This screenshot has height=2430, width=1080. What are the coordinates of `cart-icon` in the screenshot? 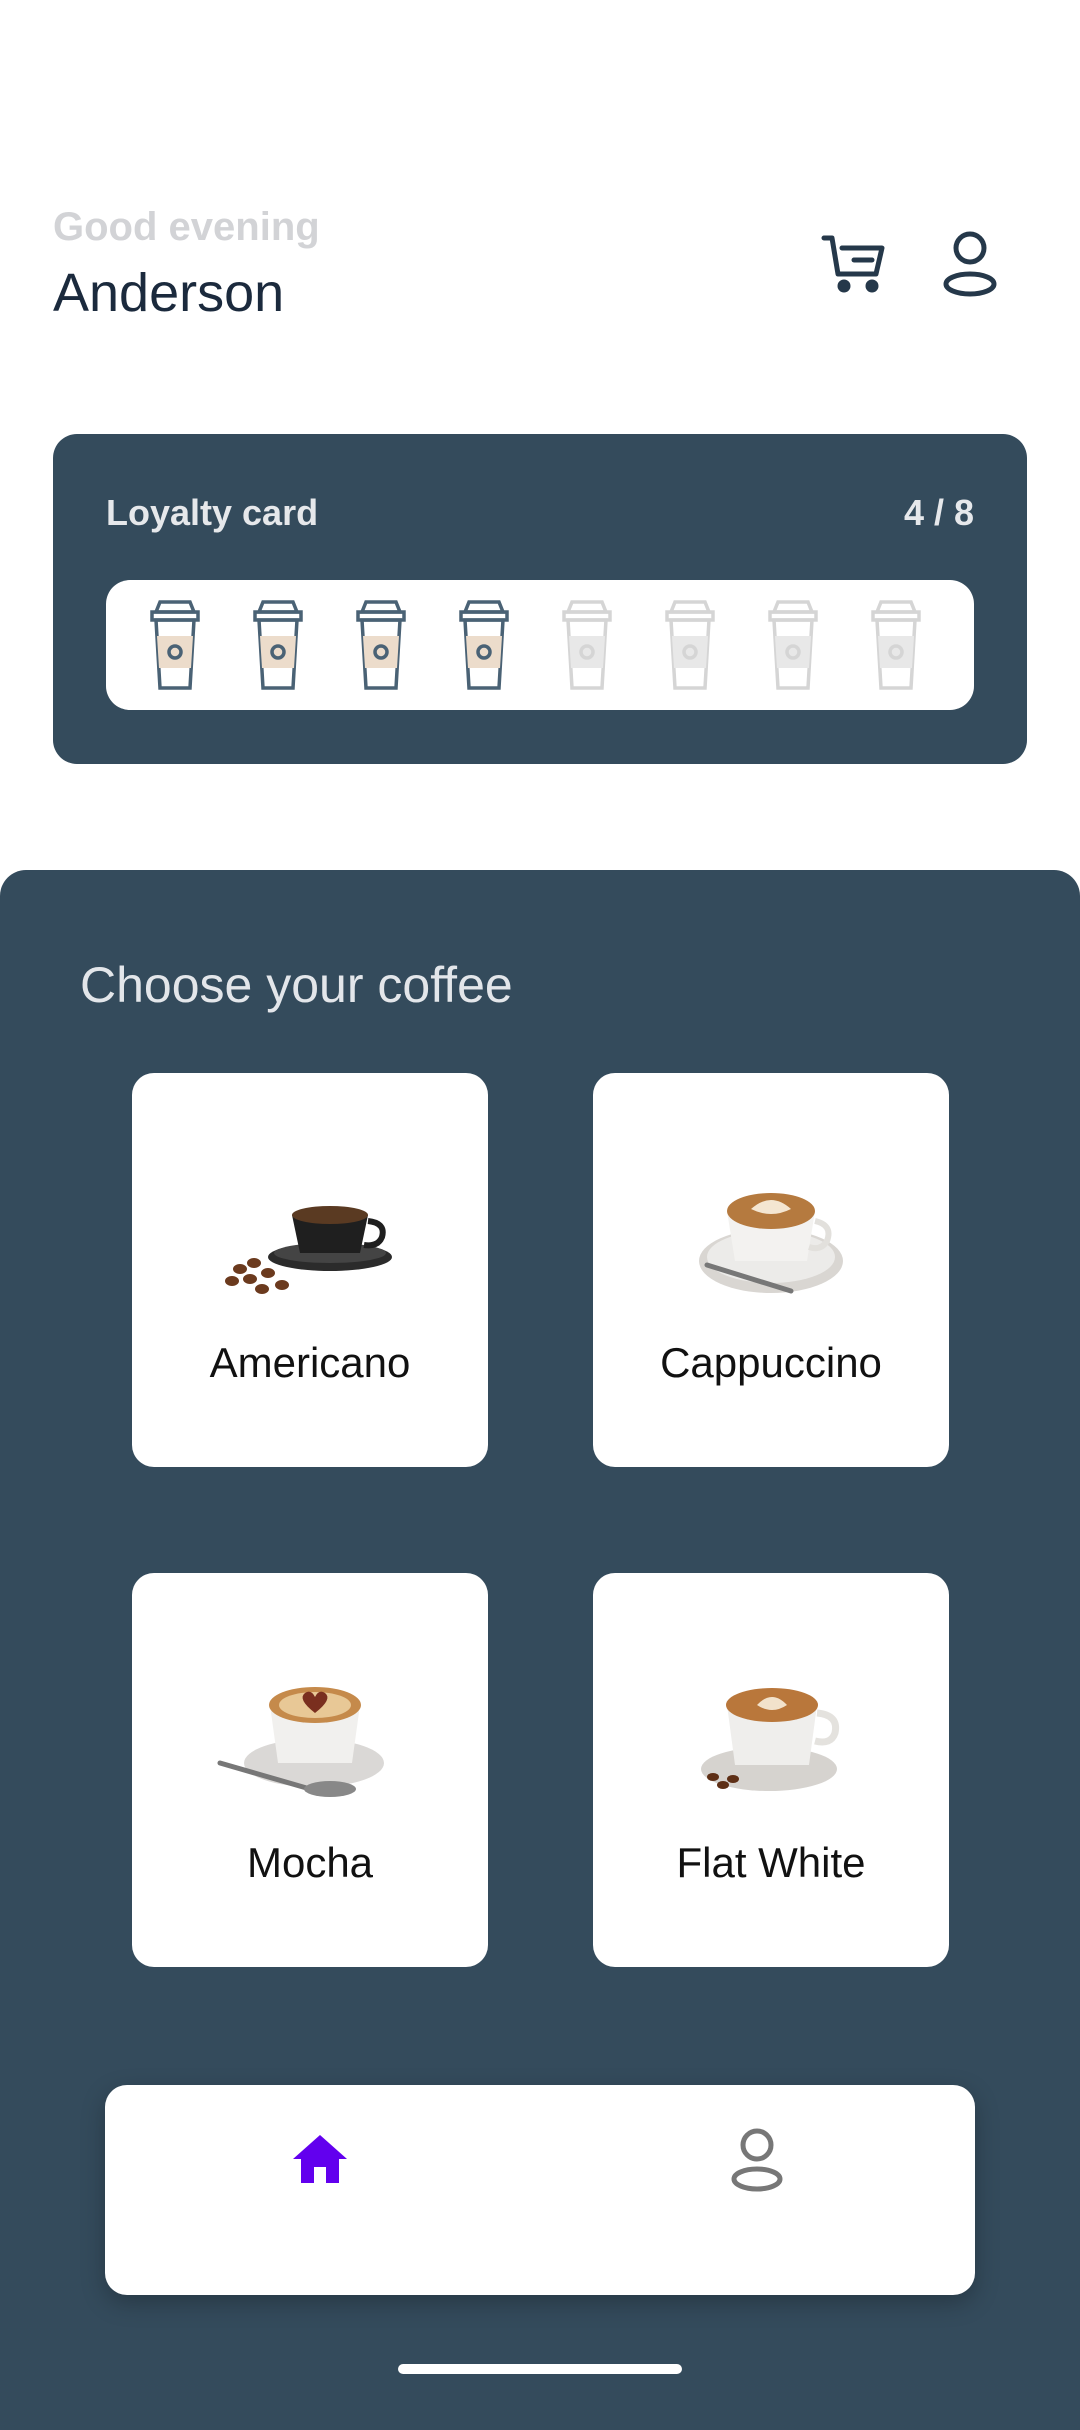 It's located at (854, 264).